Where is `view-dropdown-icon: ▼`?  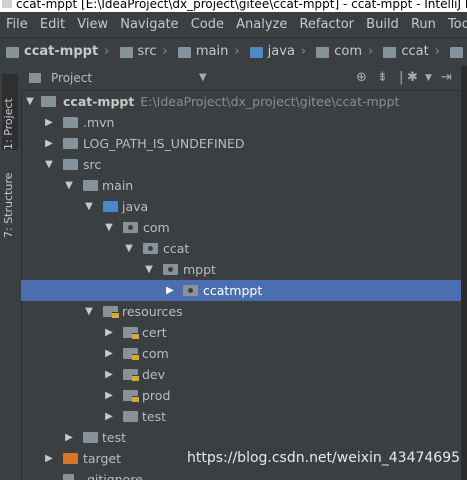
view-dropdown-icon: ▼ is located at coordinates (203, 78).